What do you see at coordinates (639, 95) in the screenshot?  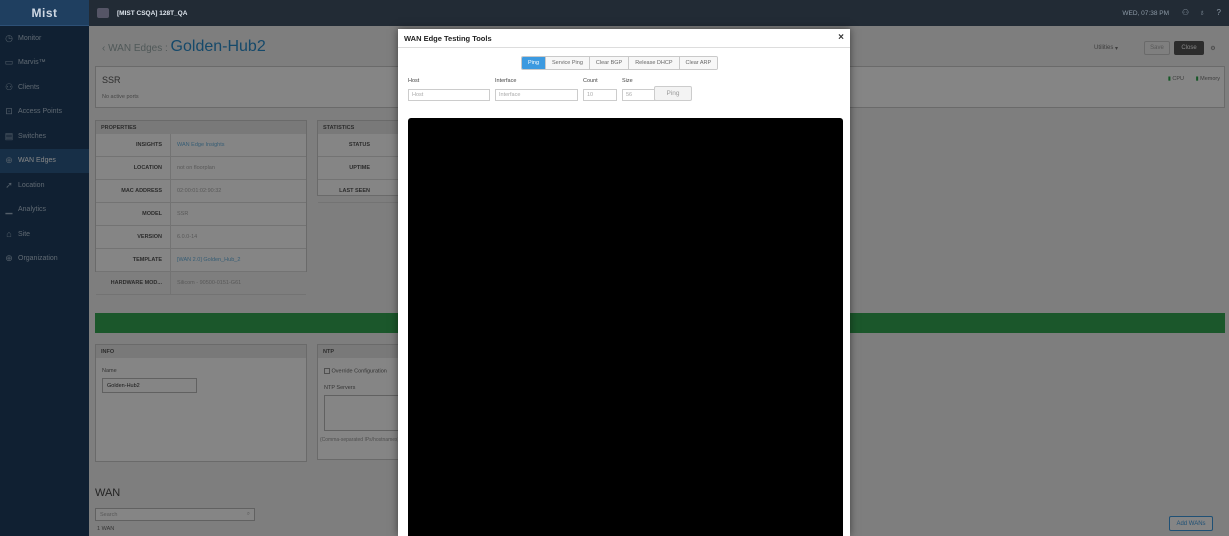 I see `size-input: 56` at bounding box center [639, 95].